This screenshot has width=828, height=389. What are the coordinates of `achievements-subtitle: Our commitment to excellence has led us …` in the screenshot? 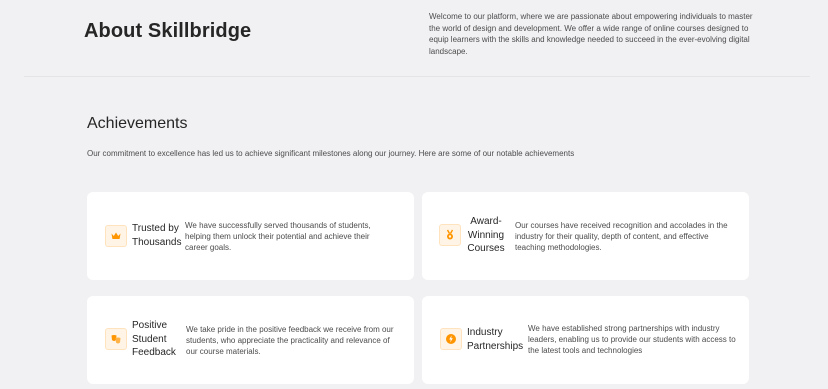 It's located at (331, 153).